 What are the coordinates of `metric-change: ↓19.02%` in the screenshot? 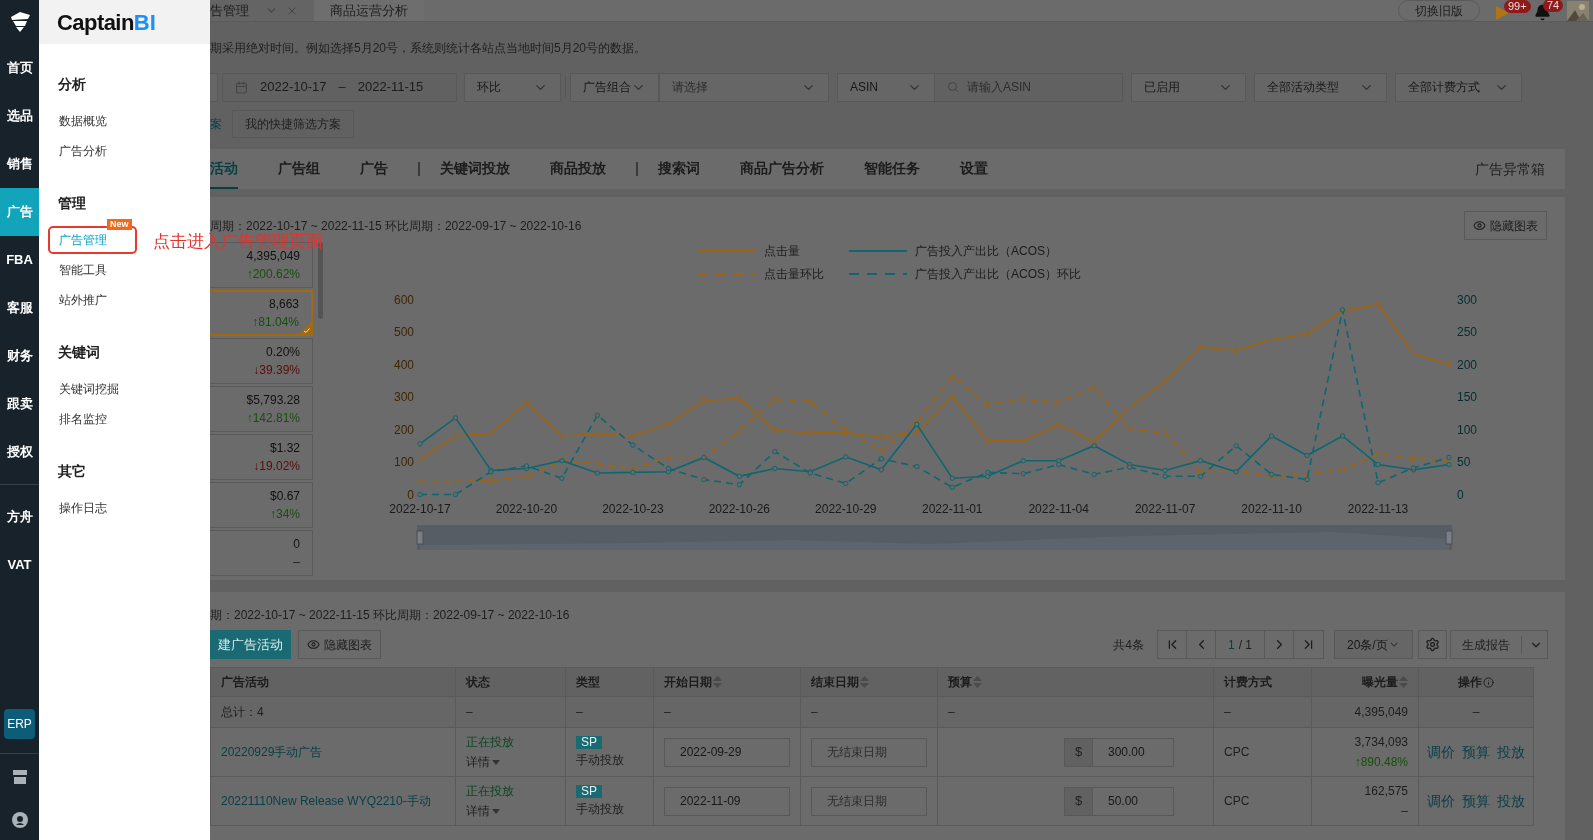 It's located at (276, 466).